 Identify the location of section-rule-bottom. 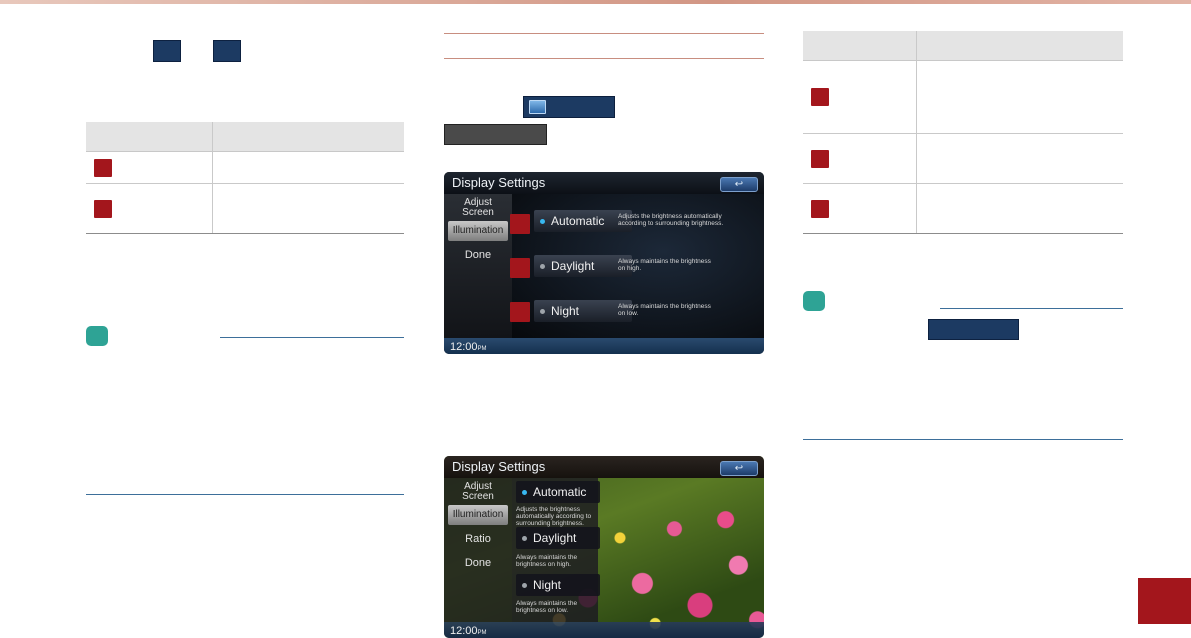
(604, 58).